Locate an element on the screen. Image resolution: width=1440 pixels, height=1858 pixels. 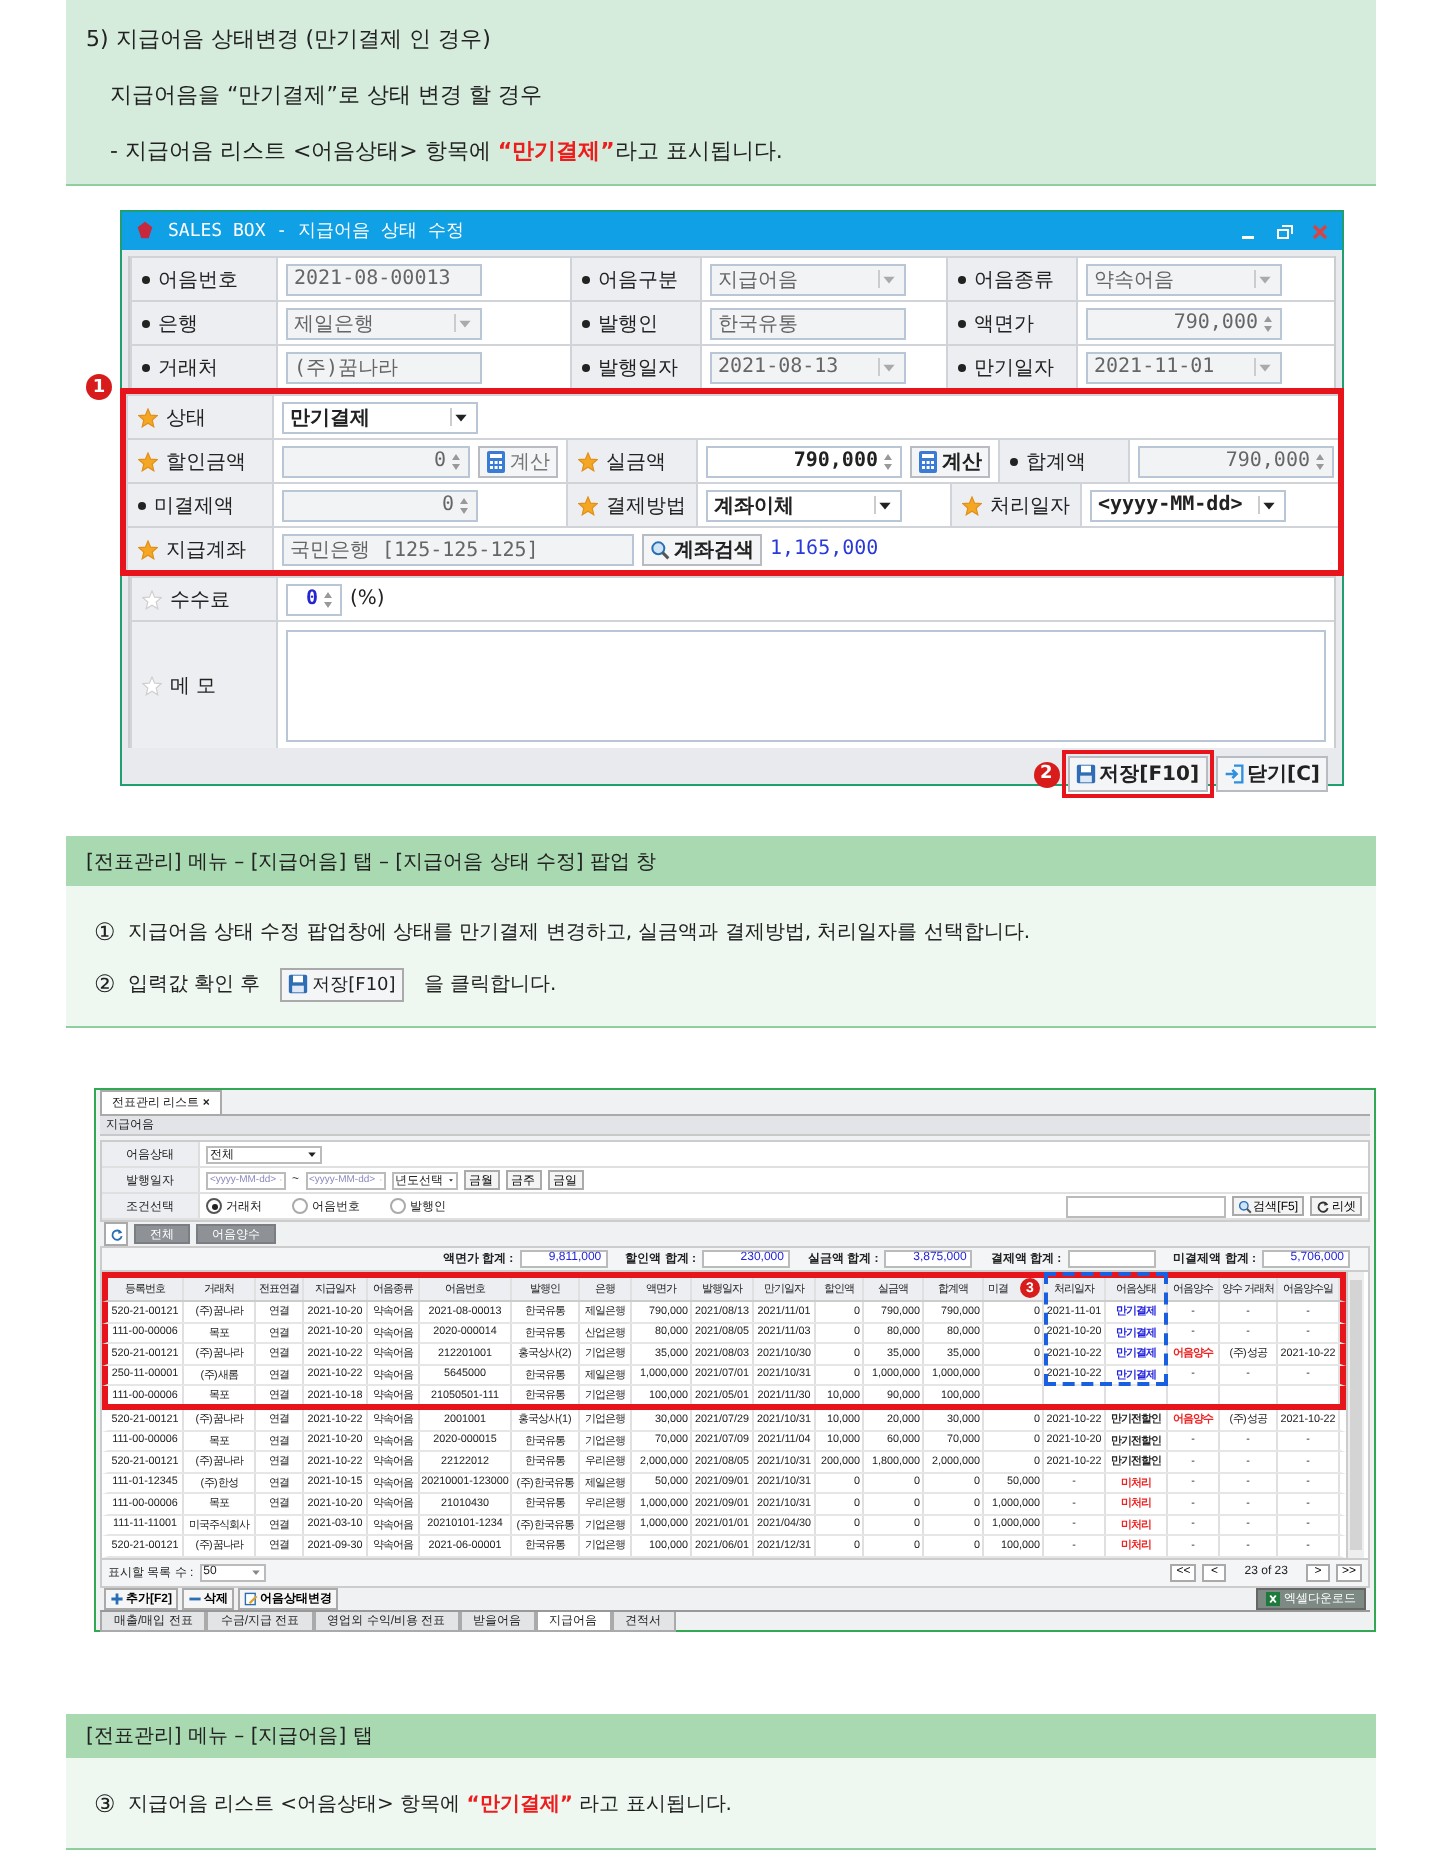
step-text: 지급어음 리스트 <어음상태> 항목에 “만기결제” 라고 표시됩니다. is located at coordinates (429, 1805).